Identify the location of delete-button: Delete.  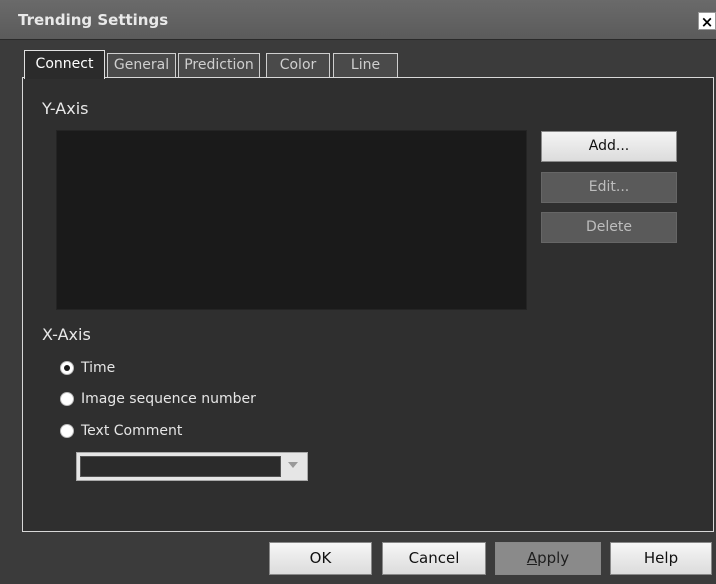
(609, 227).